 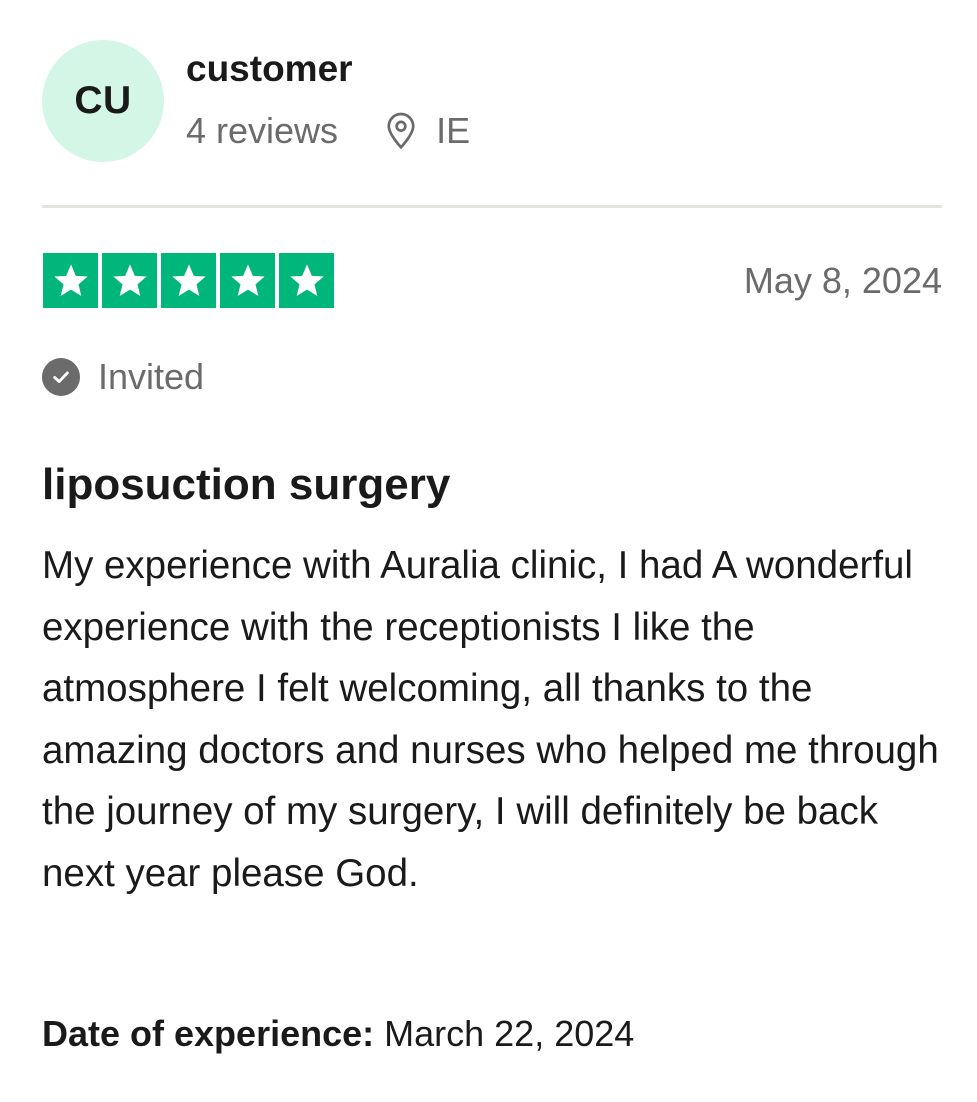 I want to click on review-date: May 8, 2024, so click(x=842, y=280).